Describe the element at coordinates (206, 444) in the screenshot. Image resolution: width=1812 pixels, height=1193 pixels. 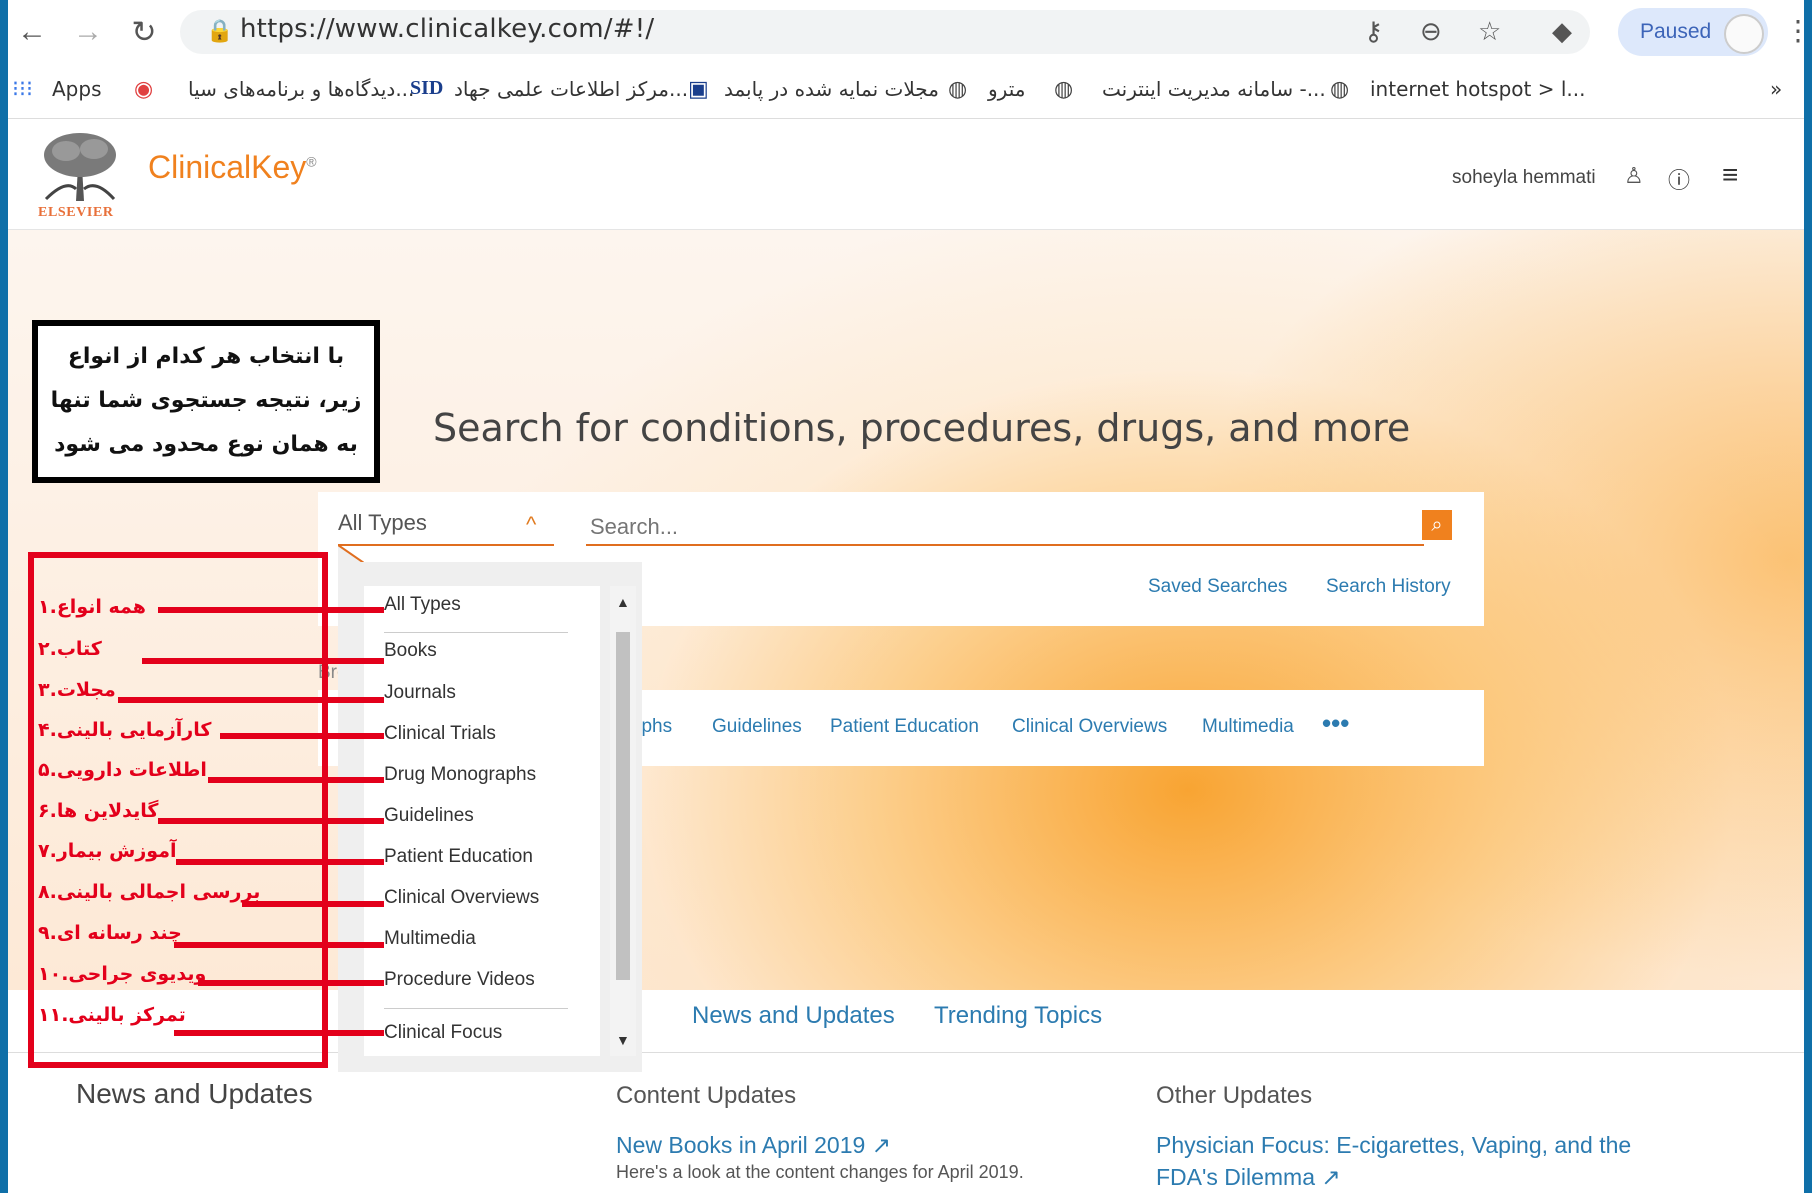
I see `note-line: به همان نوع محدود می شود` at that location.